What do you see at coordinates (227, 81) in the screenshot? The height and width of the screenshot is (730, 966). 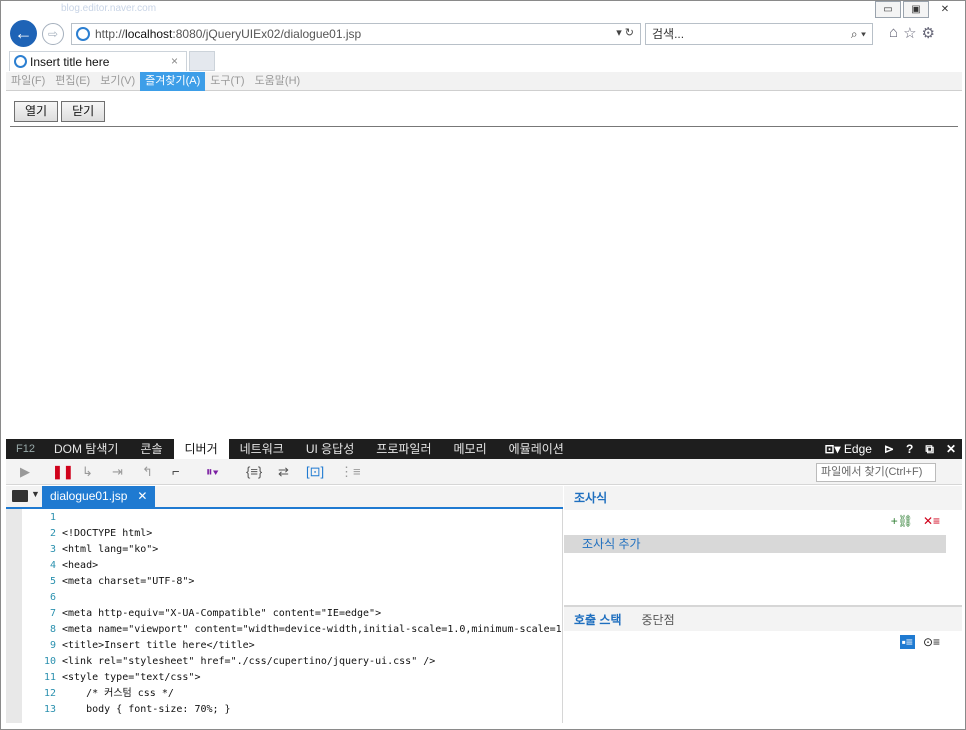 I see `menu-item: 도구(T)` at bounding box center [227, 81].